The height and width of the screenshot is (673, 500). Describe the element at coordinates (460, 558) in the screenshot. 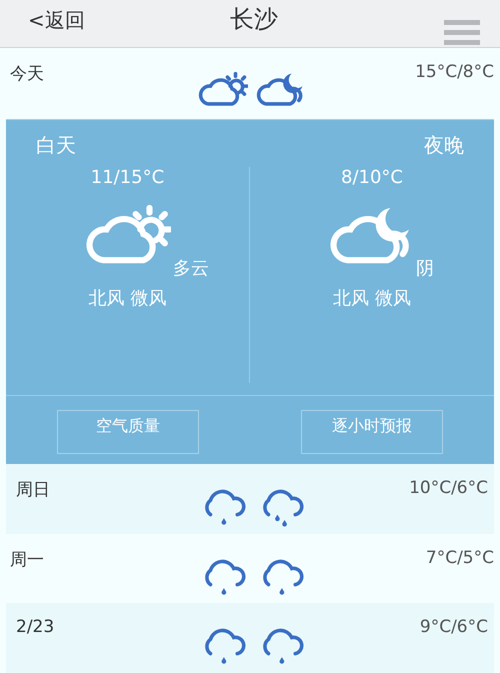

I see `temperature-range: 7°C/5°C` at that location.